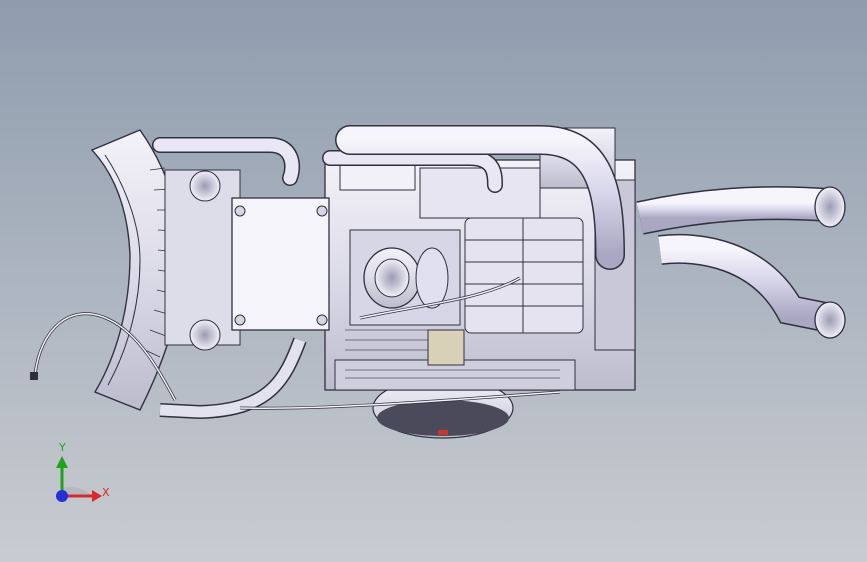  I want to click on y-axis-label: Y, so click(62, 447).